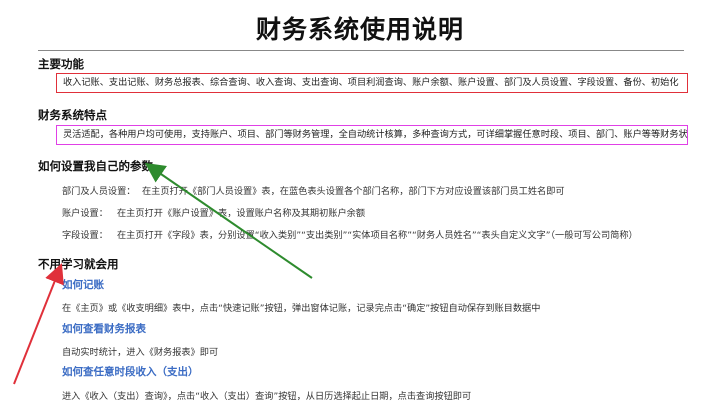 The image size is (720, 408). I want to click on title-divider, so click(361, 50).